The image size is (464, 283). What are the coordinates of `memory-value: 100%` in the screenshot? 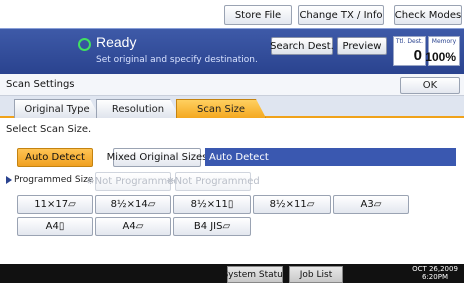 It's located at (440, 57).